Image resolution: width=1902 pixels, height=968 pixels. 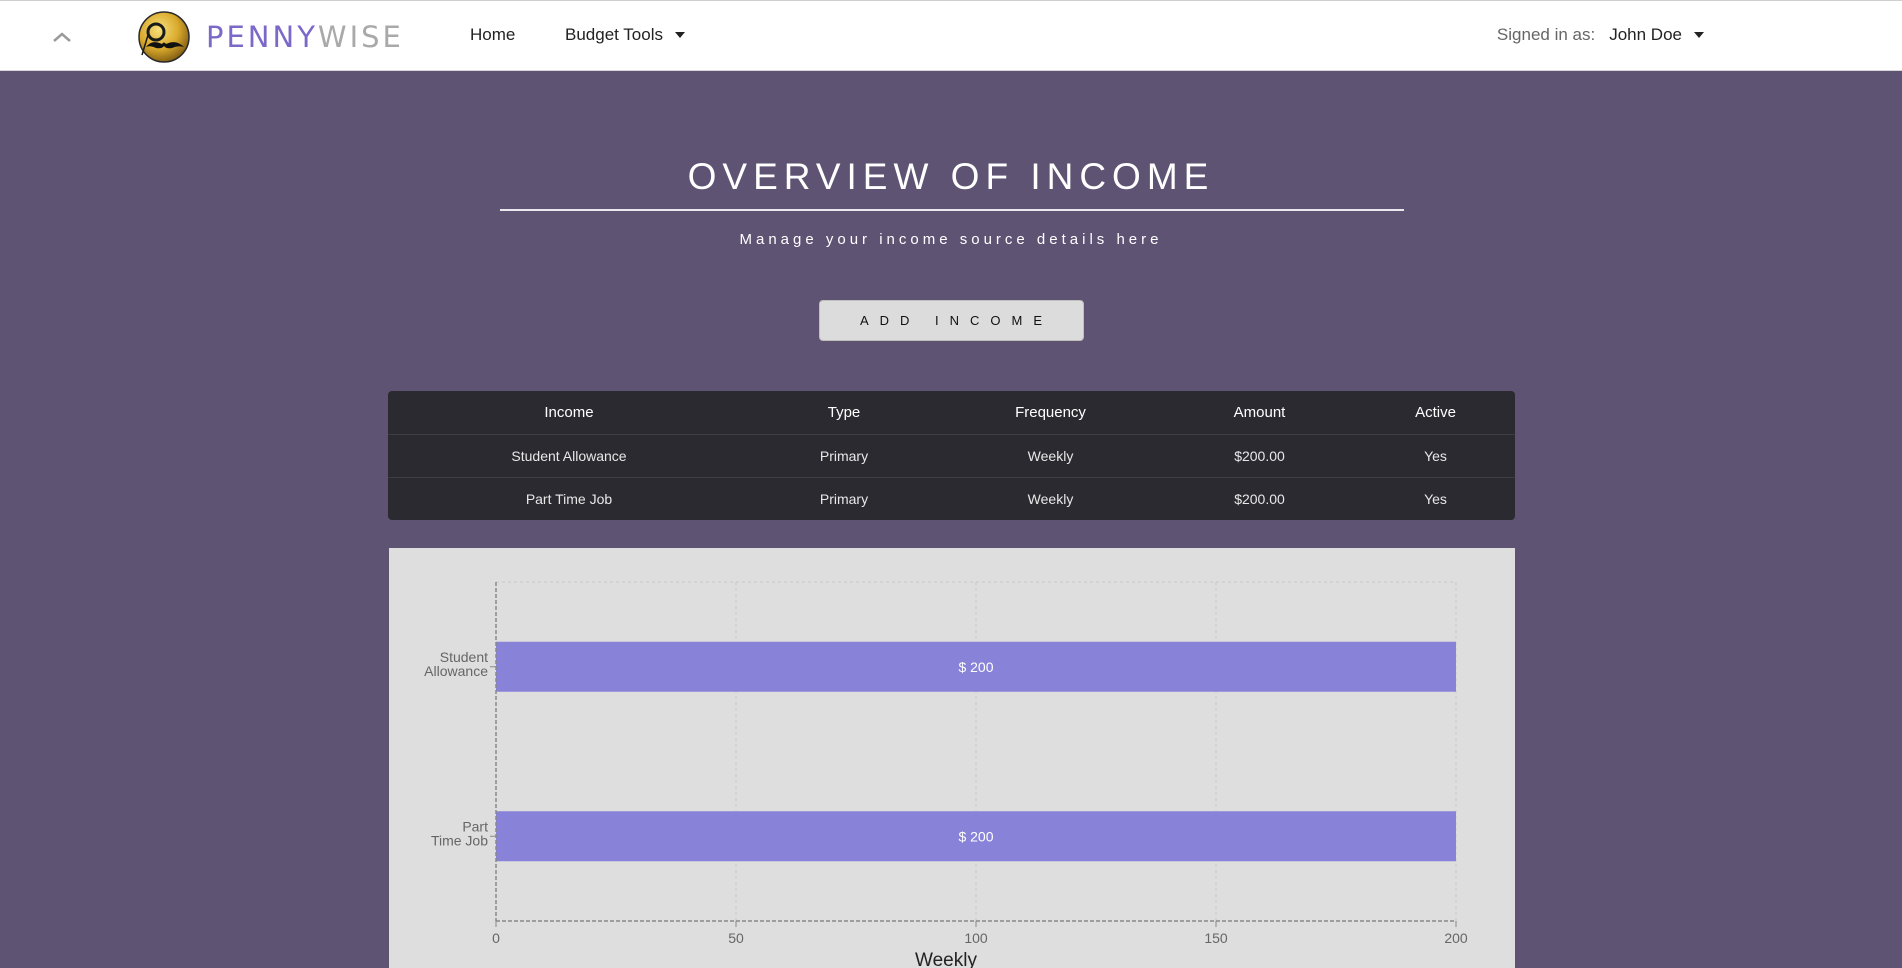 What do you see at coordinates (1645, 34) in the screenshot?
I see `user-name: John Doe` at bounding box center [1645, 34].